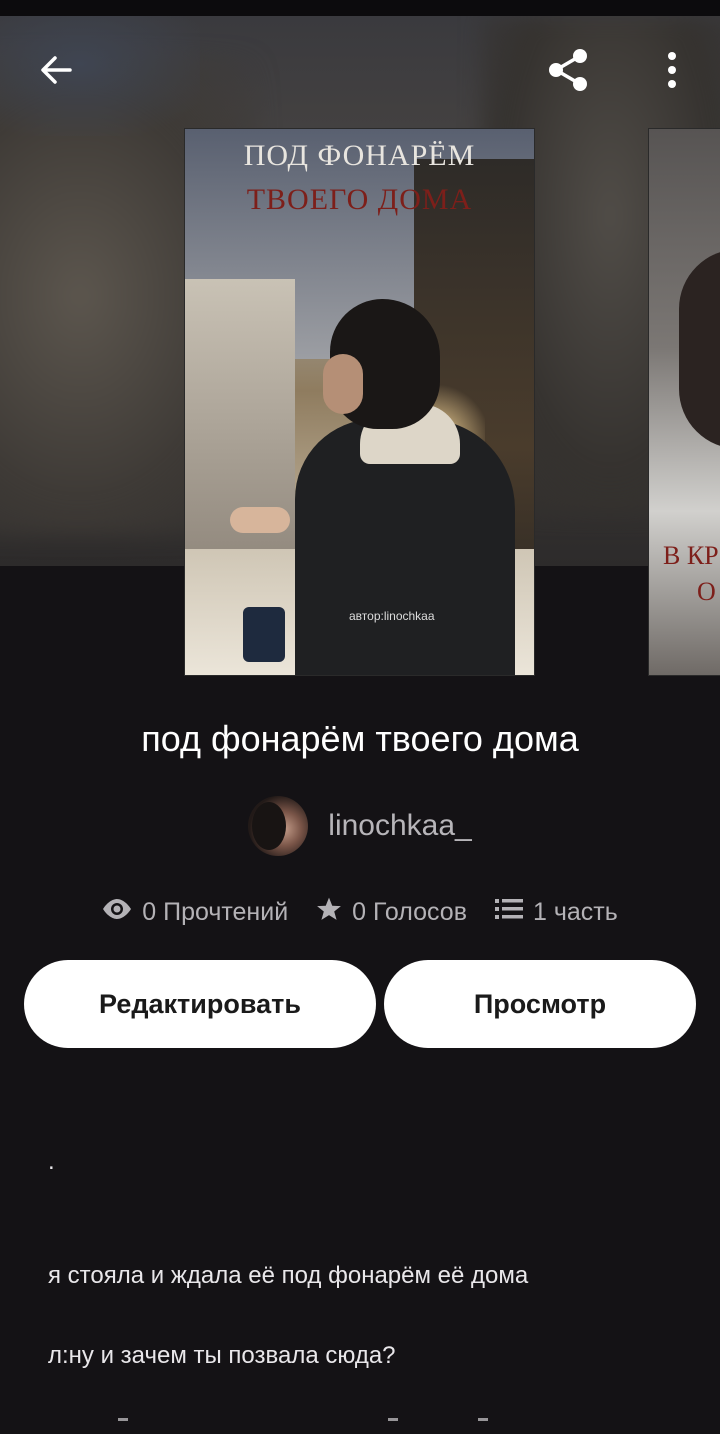  I want to click on edit-button: Редактировать, so click(200, 1004).